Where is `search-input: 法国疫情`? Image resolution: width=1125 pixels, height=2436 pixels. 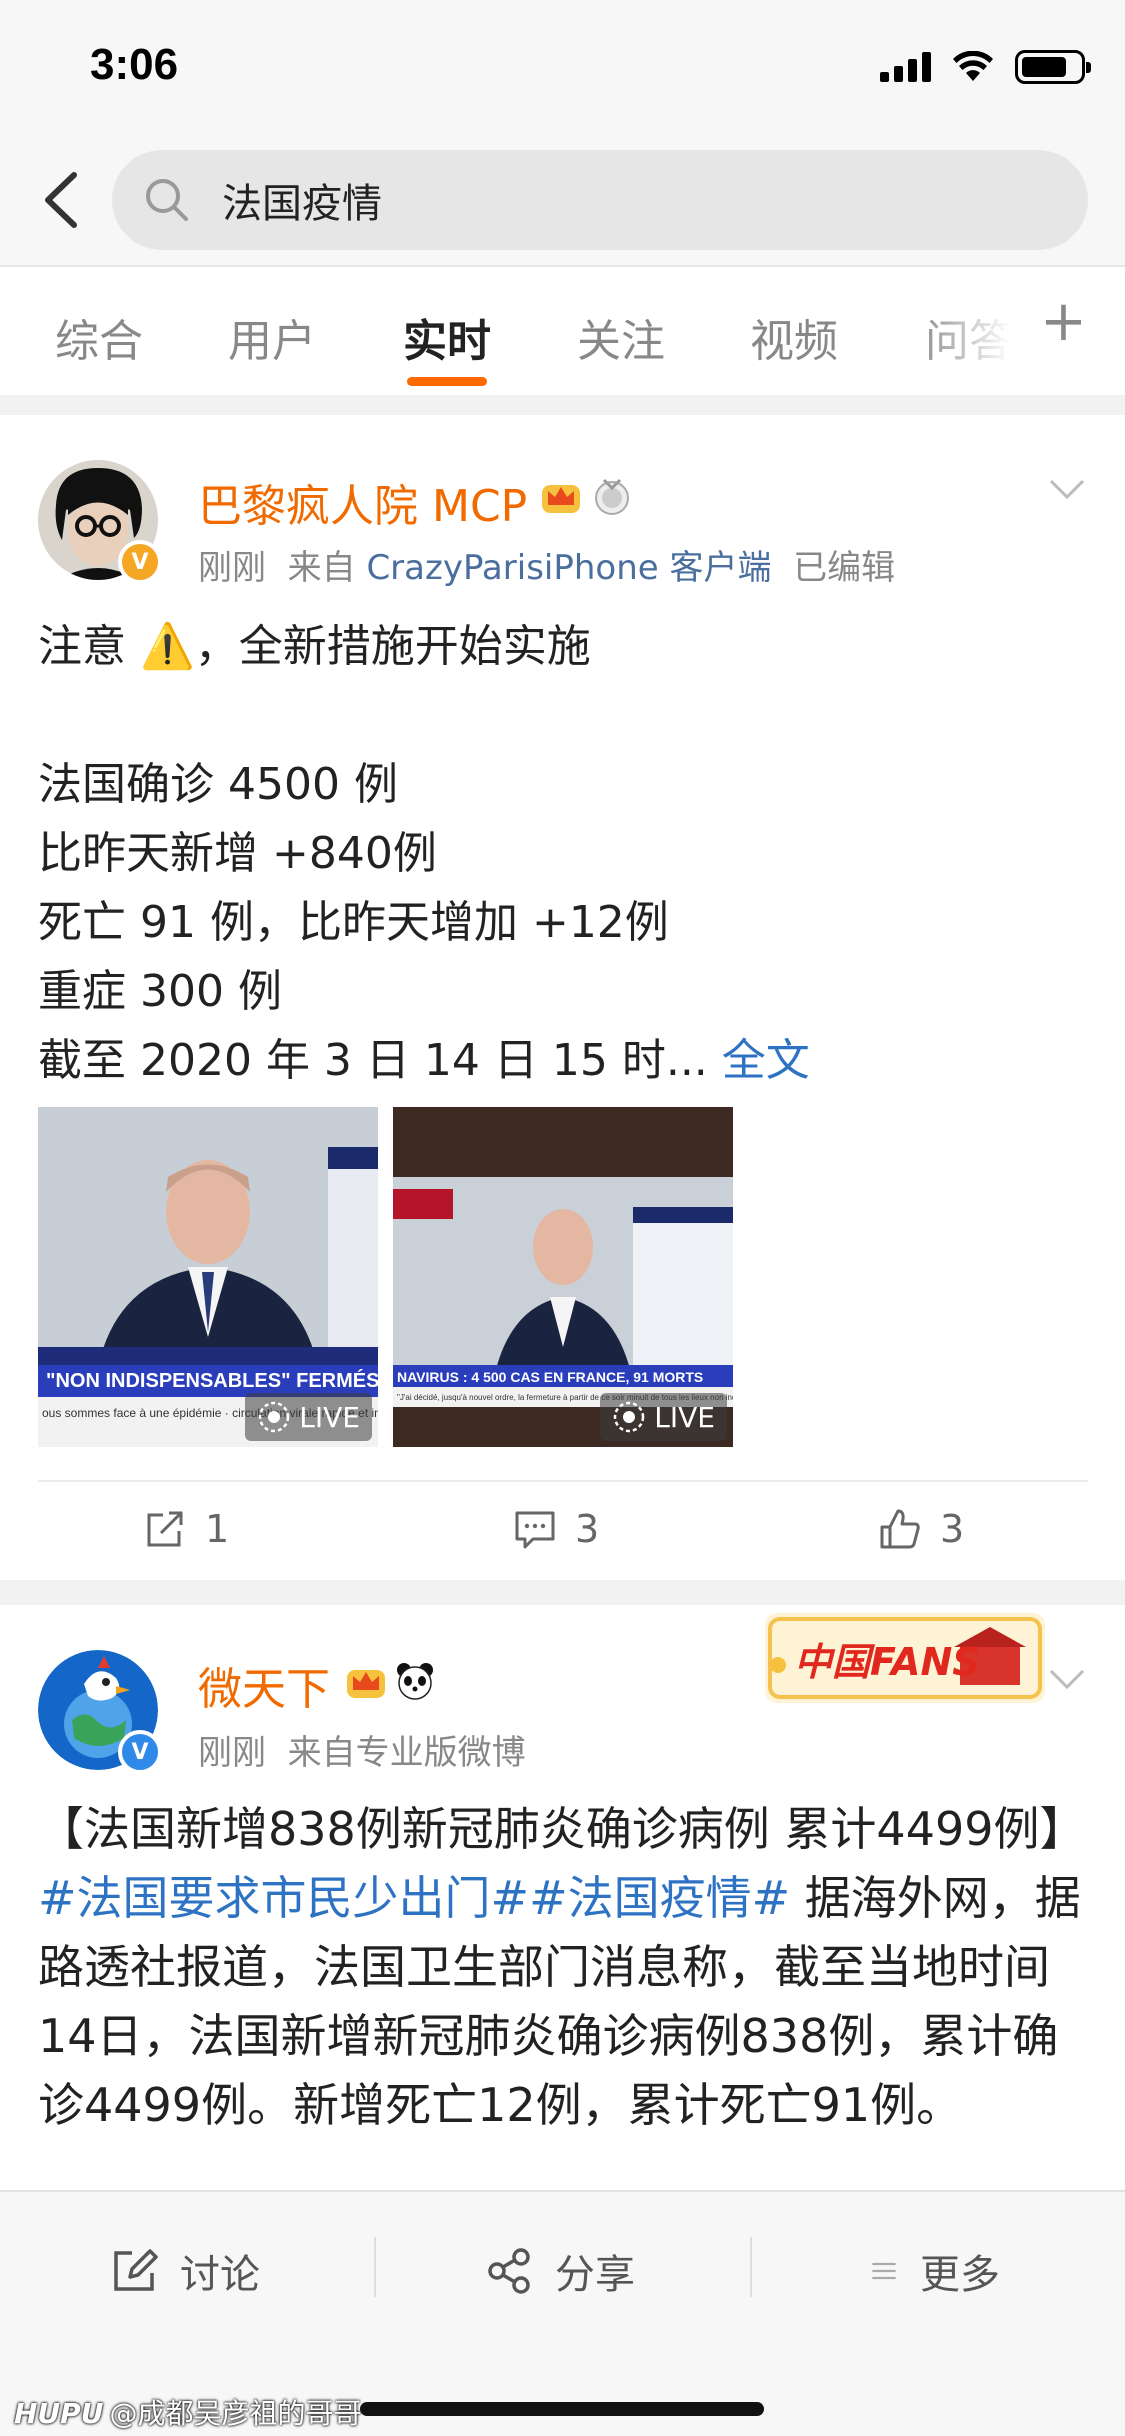 search-input: 法国疫情 is located at coordinates (600, 200).